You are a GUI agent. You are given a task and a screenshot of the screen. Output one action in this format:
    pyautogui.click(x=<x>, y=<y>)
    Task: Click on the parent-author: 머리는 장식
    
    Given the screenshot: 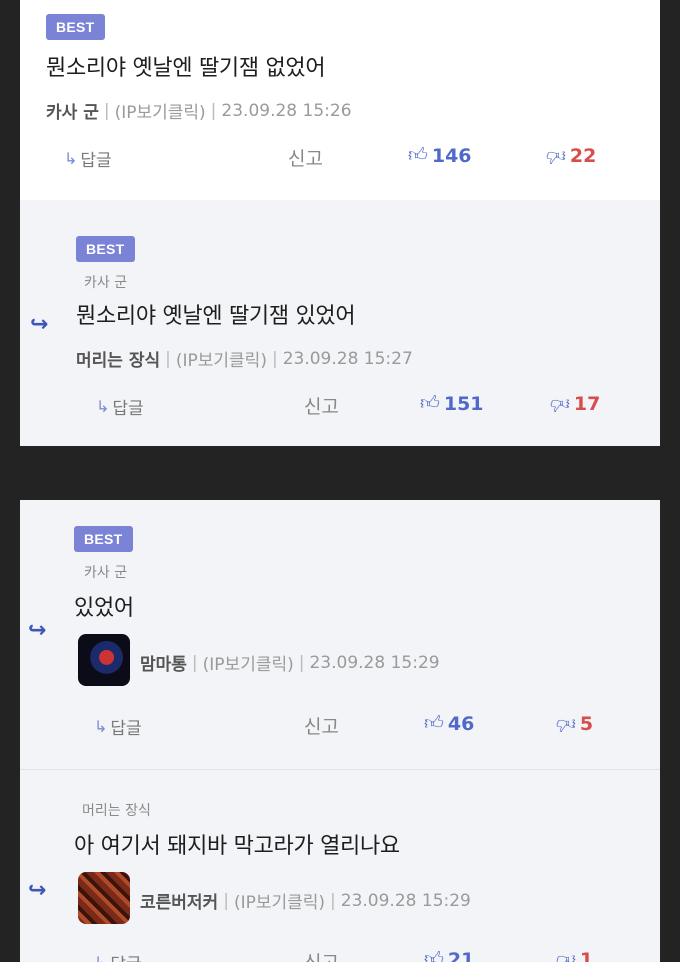 What is the action you would take?
    pyautogui.click(x=116, y=811)
    